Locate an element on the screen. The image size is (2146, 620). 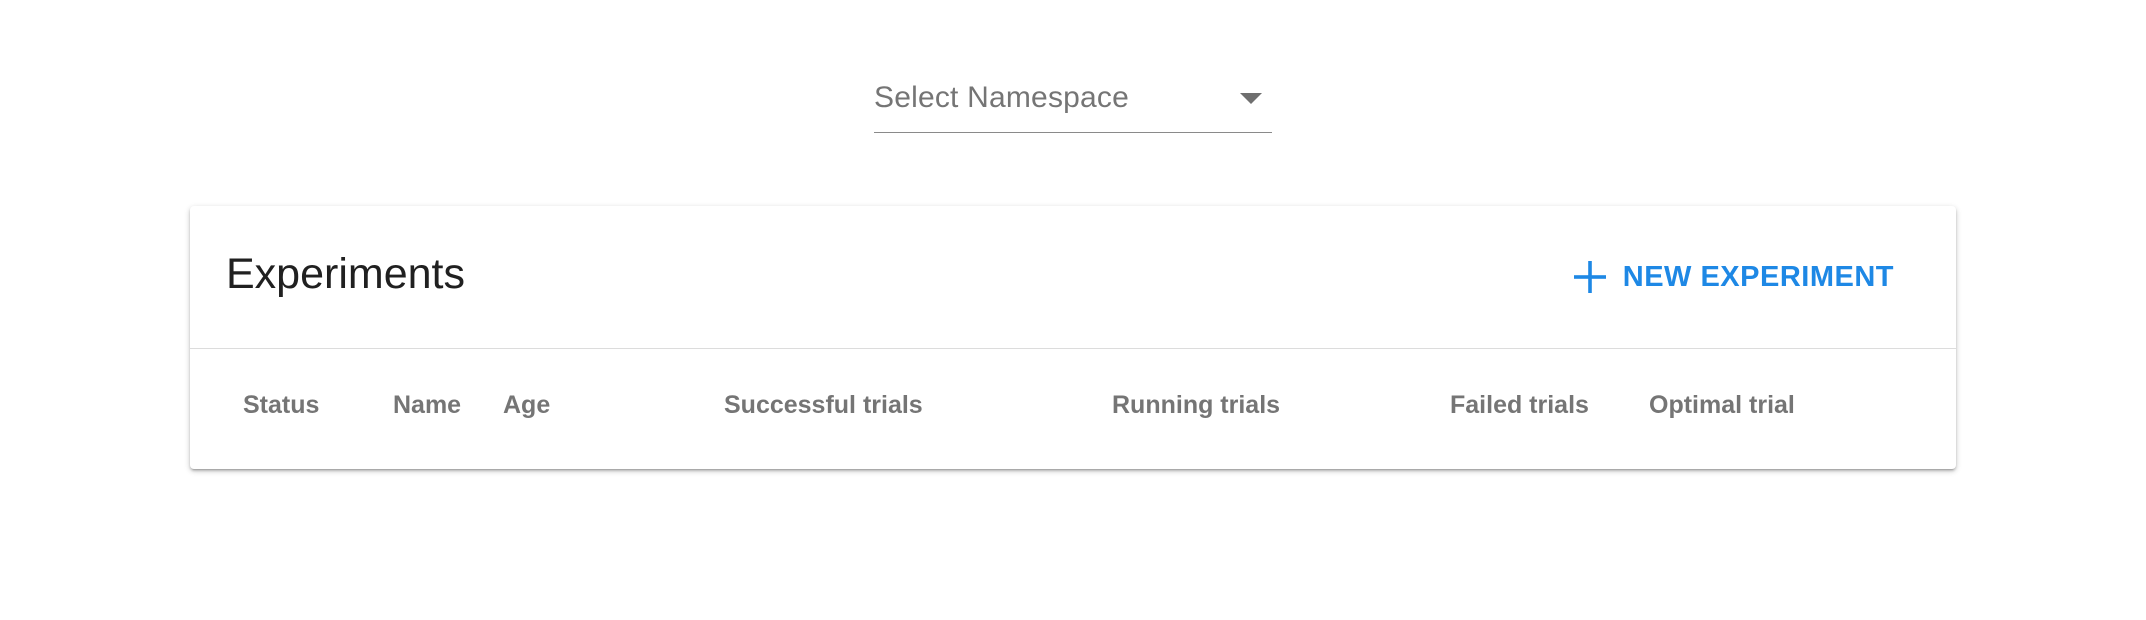
arrow-drop-down-icon is located at coordinates (1251, 98).